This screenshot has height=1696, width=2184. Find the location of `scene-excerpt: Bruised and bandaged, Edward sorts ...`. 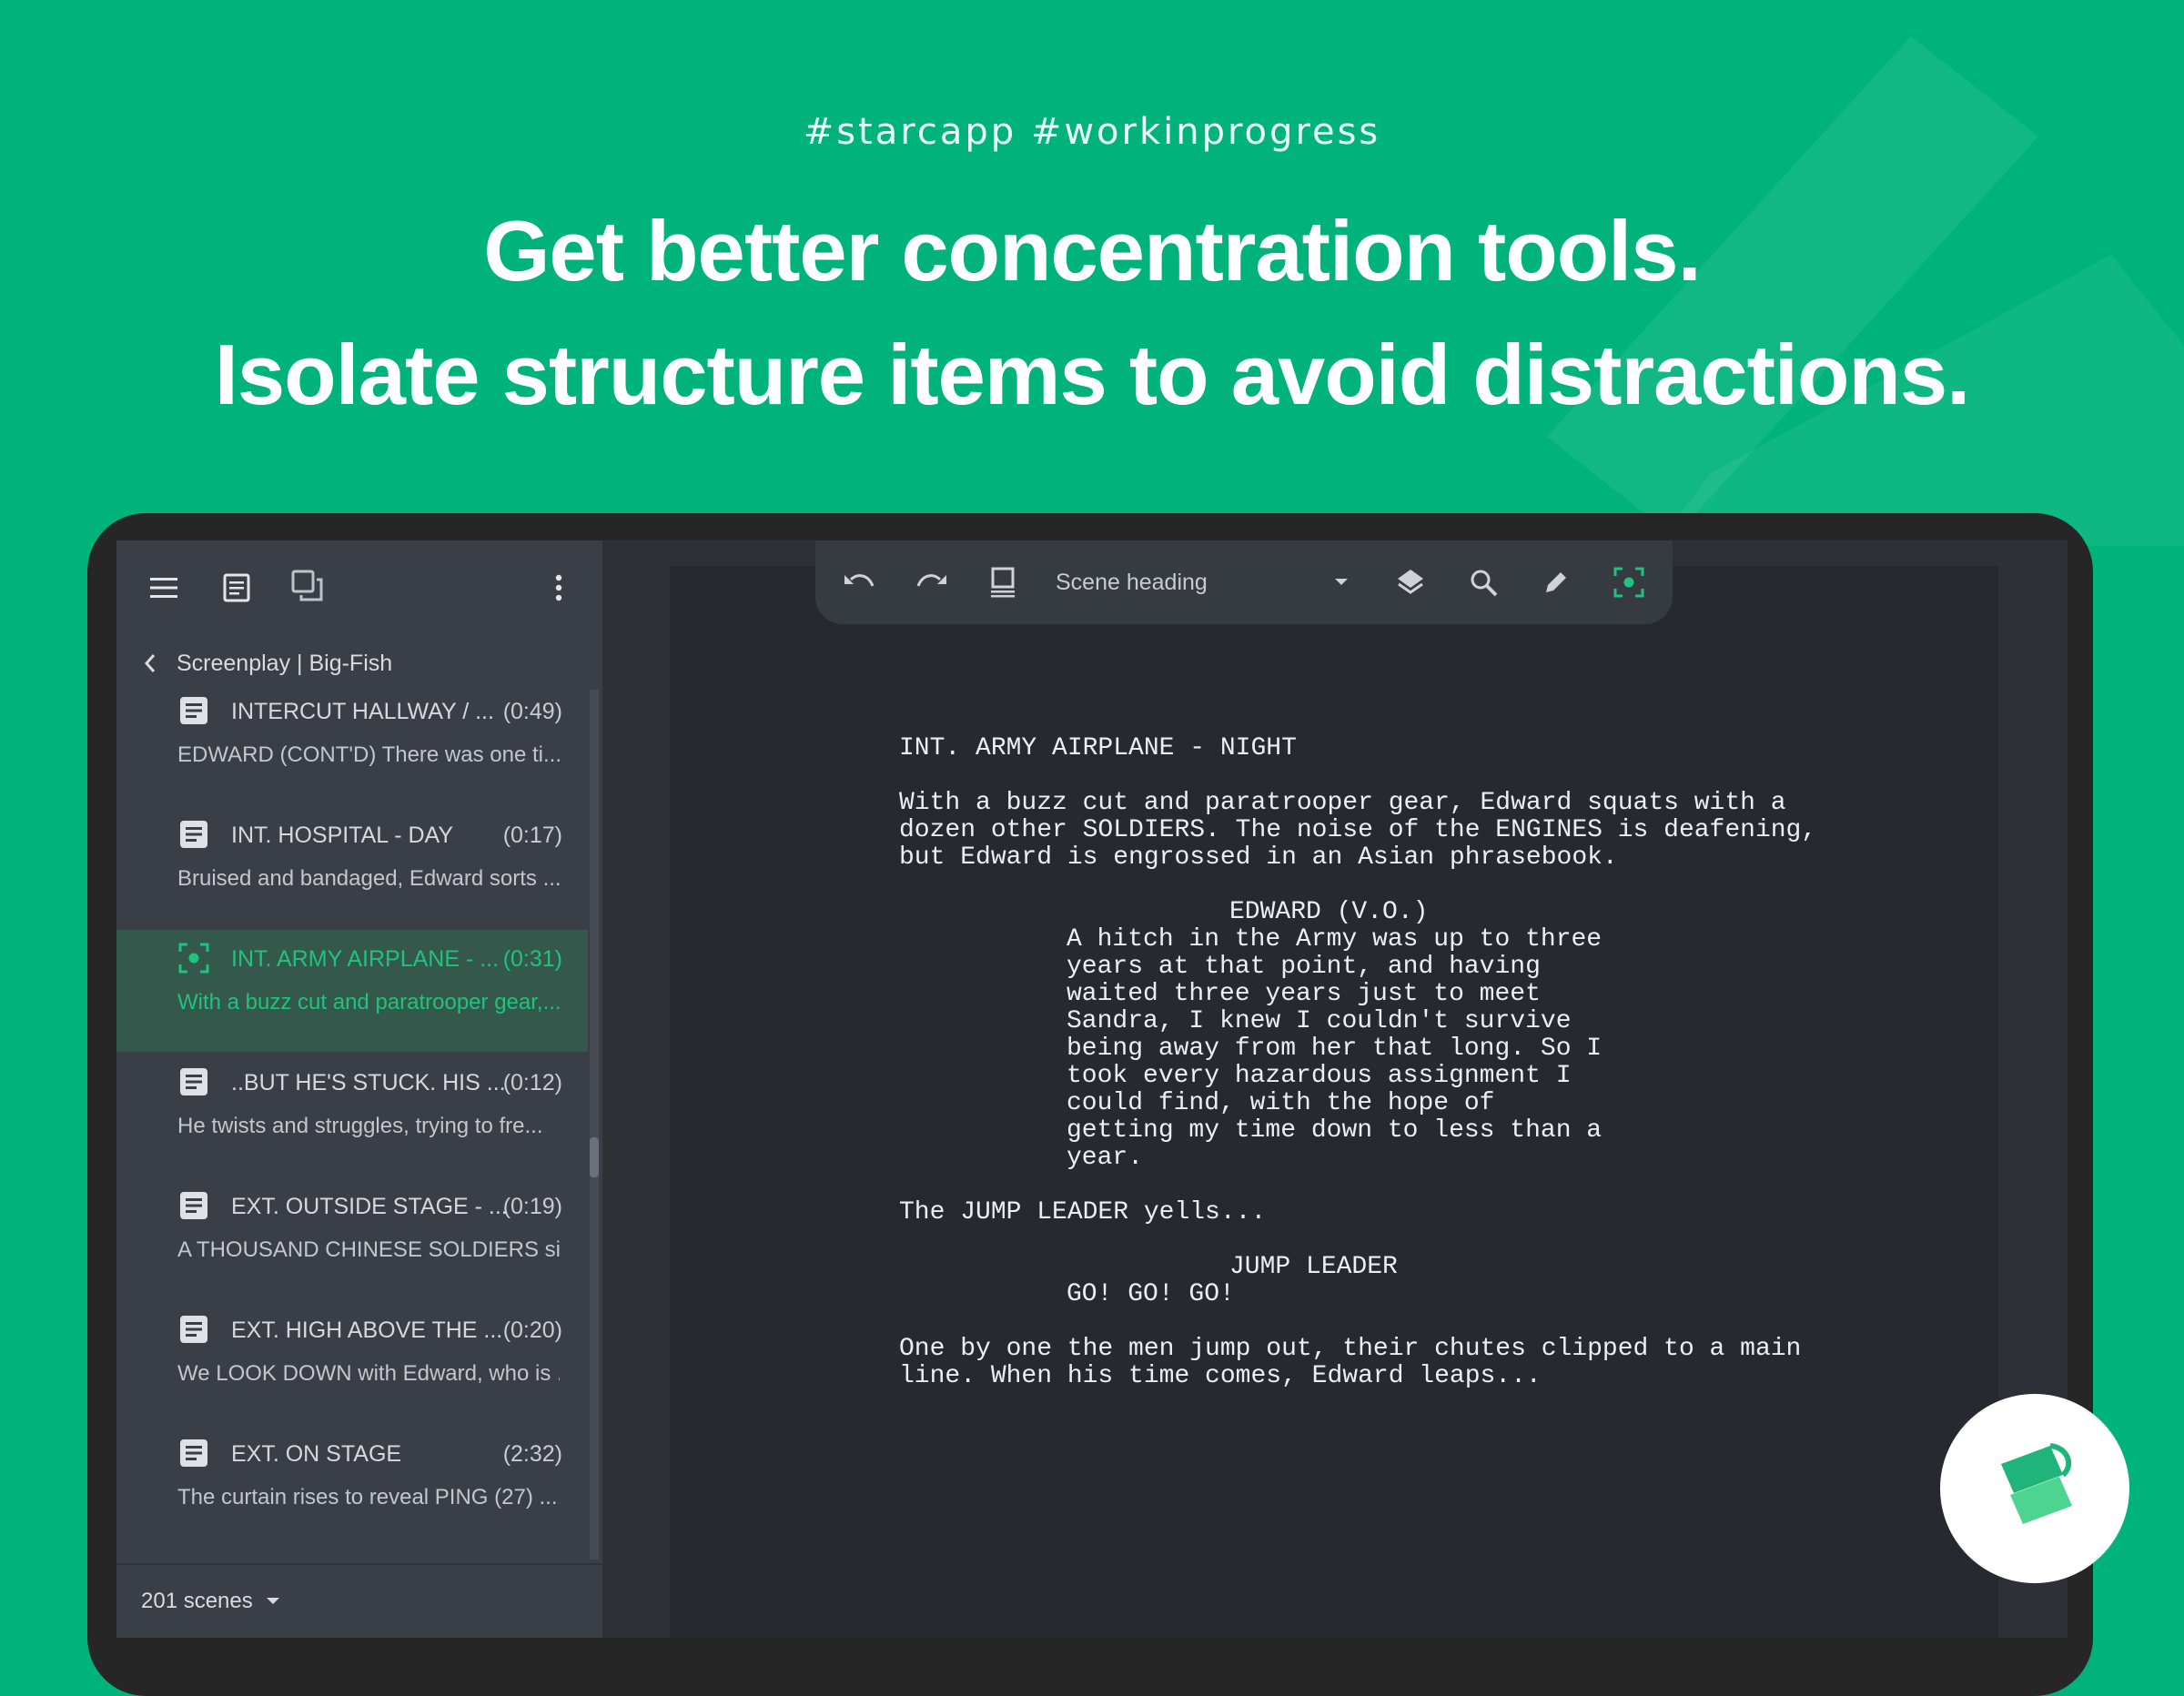

scene-excerpt: Bruised and bandaged, Edward sorts ... is located at coordinates (369, 878).